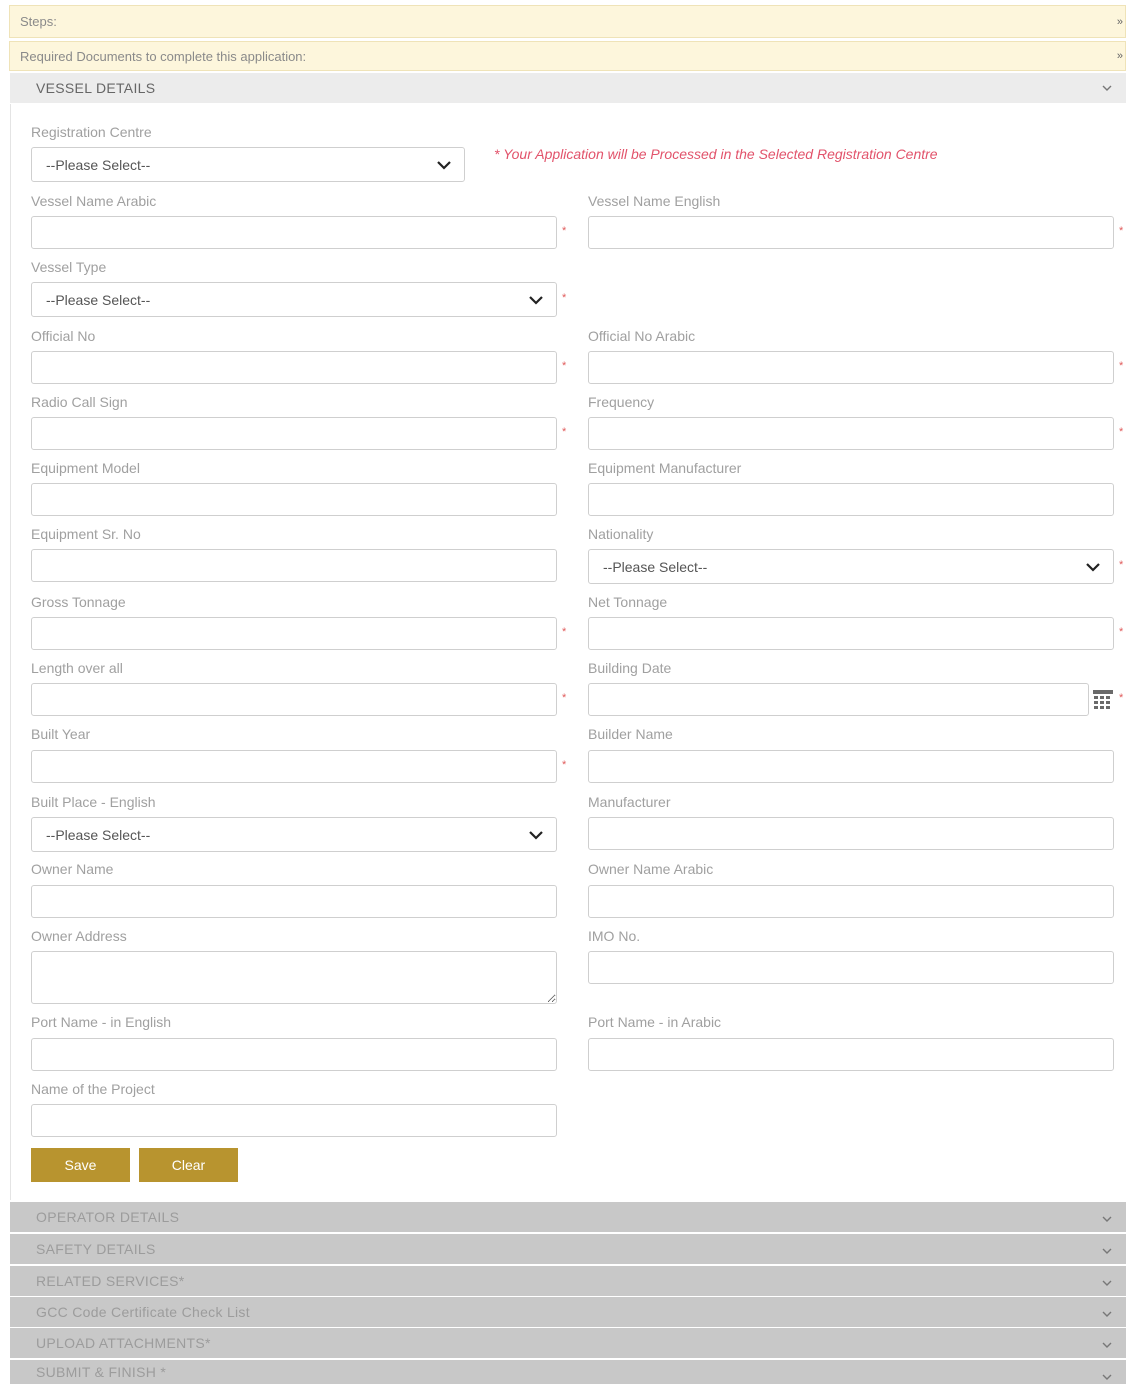 The width and height of the screenshot is (1126, 1384). What do you see at coordinates (86, 534) in the screenshot?
I see `equipment-sr-no-label: Equipment Sr. No` at bounding box center [86, 534].